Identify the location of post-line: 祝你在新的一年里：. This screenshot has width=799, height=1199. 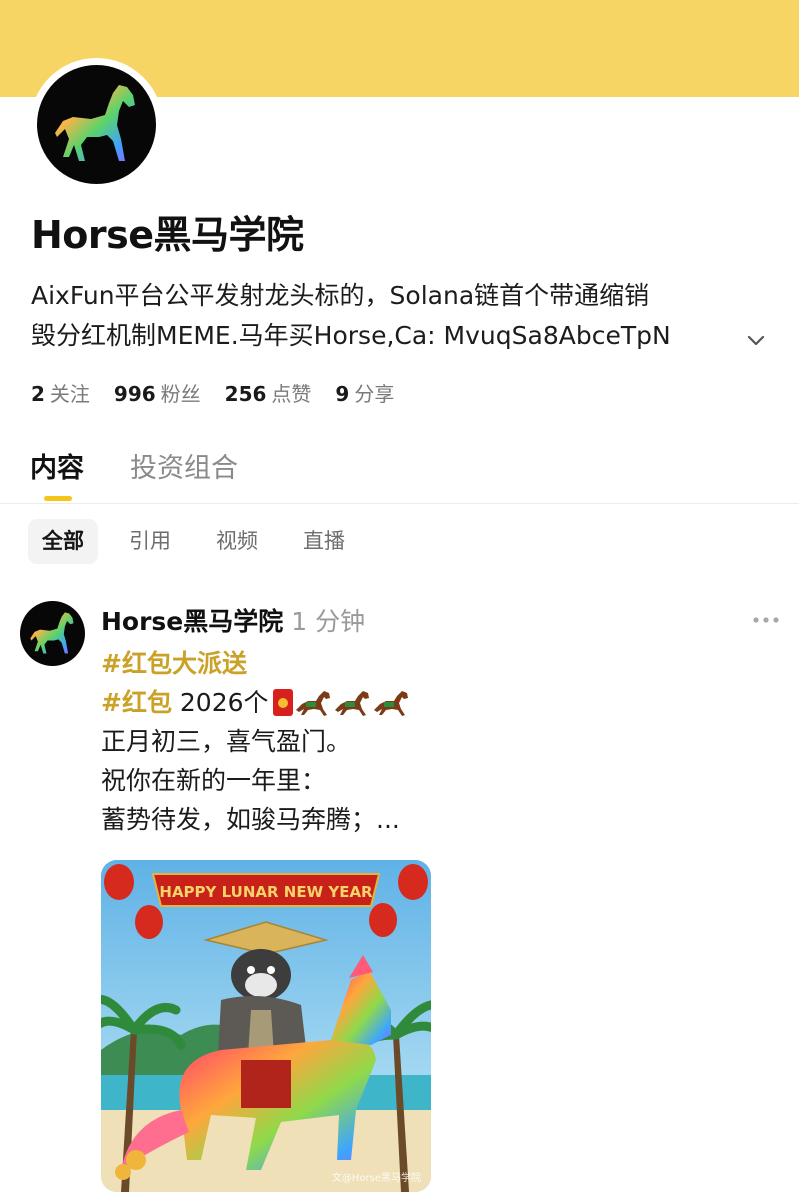
(214, 780).